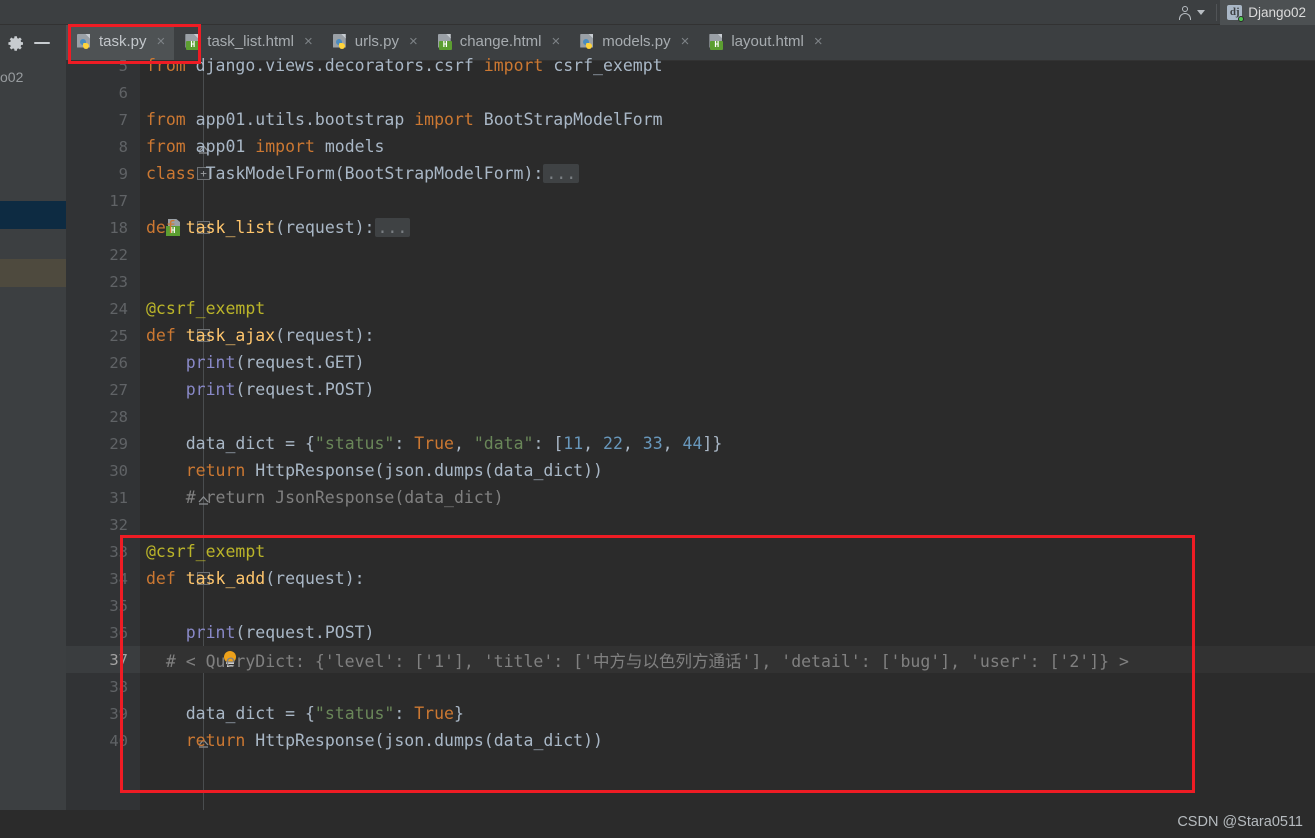  What do you see at coordinates (690, 92) in the screenshot?
I see `code-line: 6` at bounding box center [690, 92].